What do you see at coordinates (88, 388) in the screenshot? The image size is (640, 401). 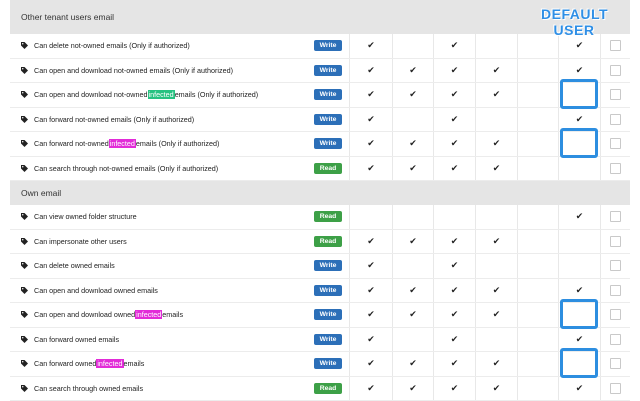 I see `permission-text: Can search through owned emails` at bounding box center [88, 388].